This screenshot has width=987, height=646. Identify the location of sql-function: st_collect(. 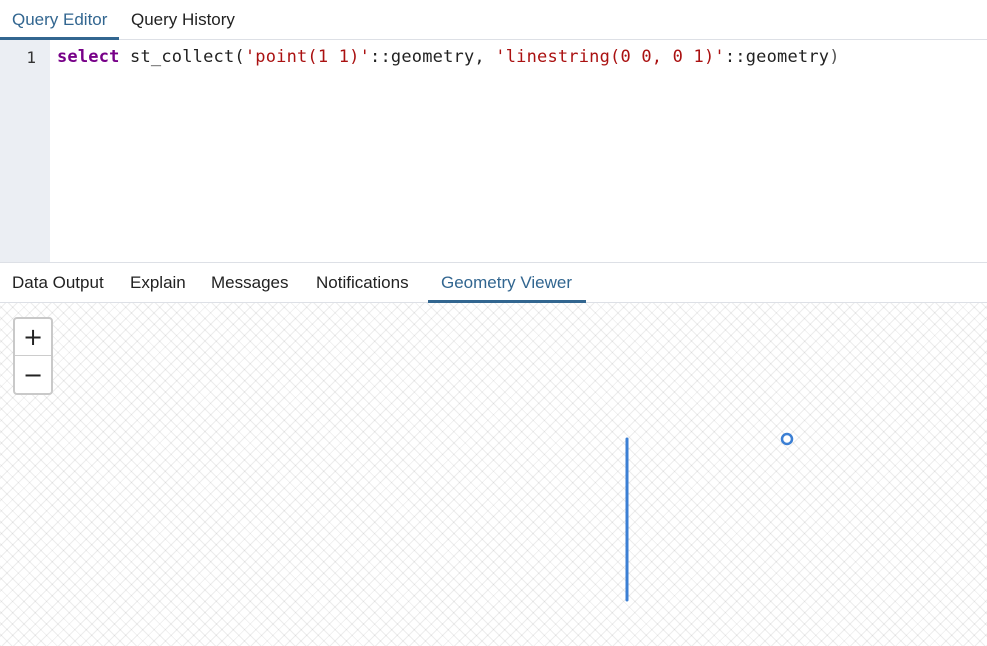
(182, 57).